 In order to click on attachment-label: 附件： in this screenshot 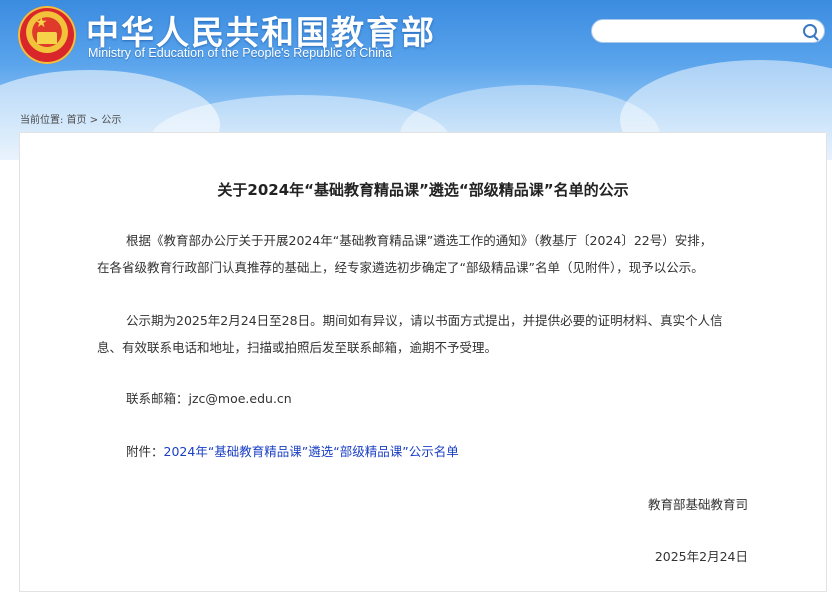, I will do `click(145, 451)`.